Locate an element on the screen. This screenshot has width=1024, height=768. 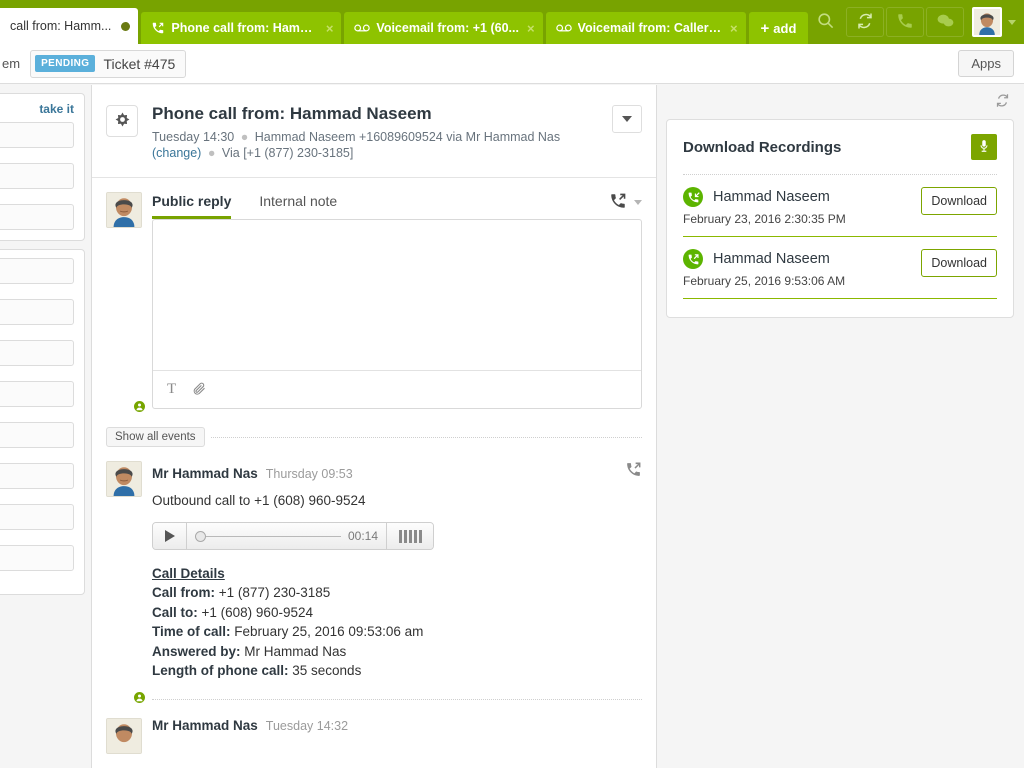
detail-value: Mr Hammad Nas is located at coordinates (295, 651).